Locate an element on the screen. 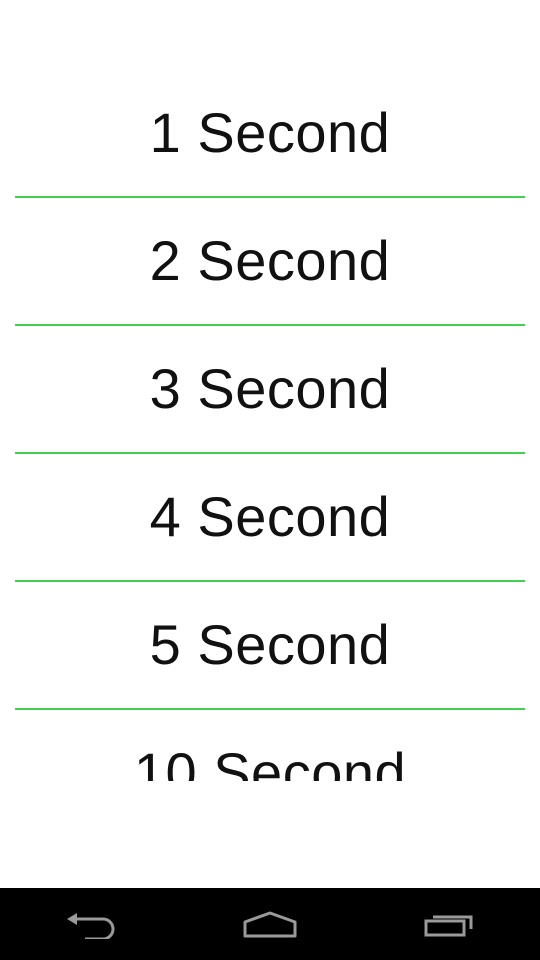 The height and width of the screenshot is (960, 540). system-navigation-bar is located at coordinates (270, 924).